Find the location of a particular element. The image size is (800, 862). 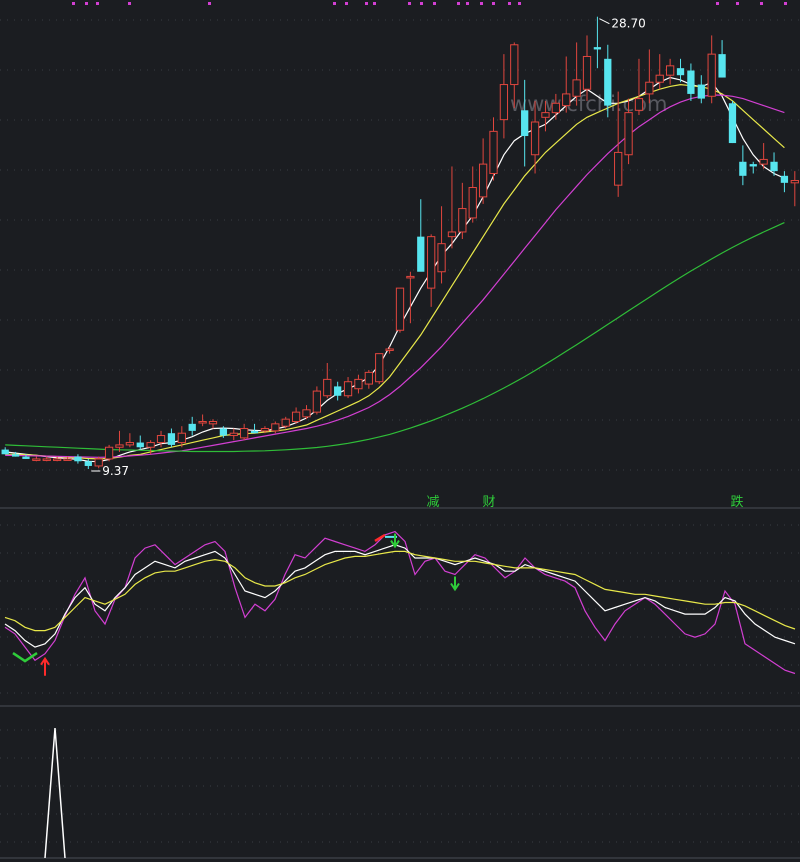

osc-line-osc_mid is located at coordinates (400, 596).